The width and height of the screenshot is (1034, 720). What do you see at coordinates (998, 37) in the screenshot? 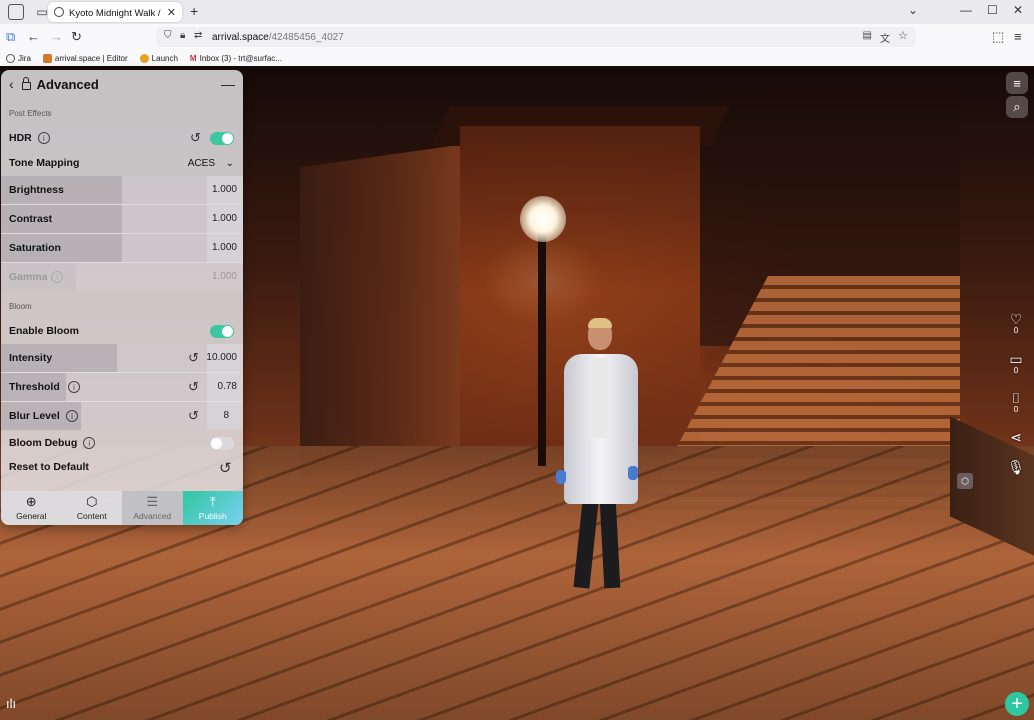
I see `extensions-icon: ⬚` at bounding box center [998, 37].